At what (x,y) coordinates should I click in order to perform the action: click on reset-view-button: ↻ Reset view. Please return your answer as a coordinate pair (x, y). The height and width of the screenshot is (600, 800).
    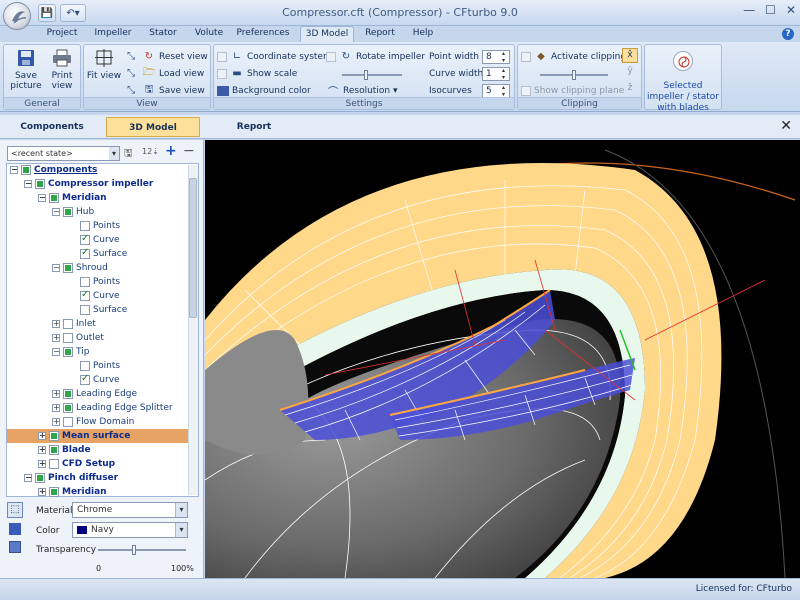
    Looking at the image, I should click on (175, 56).